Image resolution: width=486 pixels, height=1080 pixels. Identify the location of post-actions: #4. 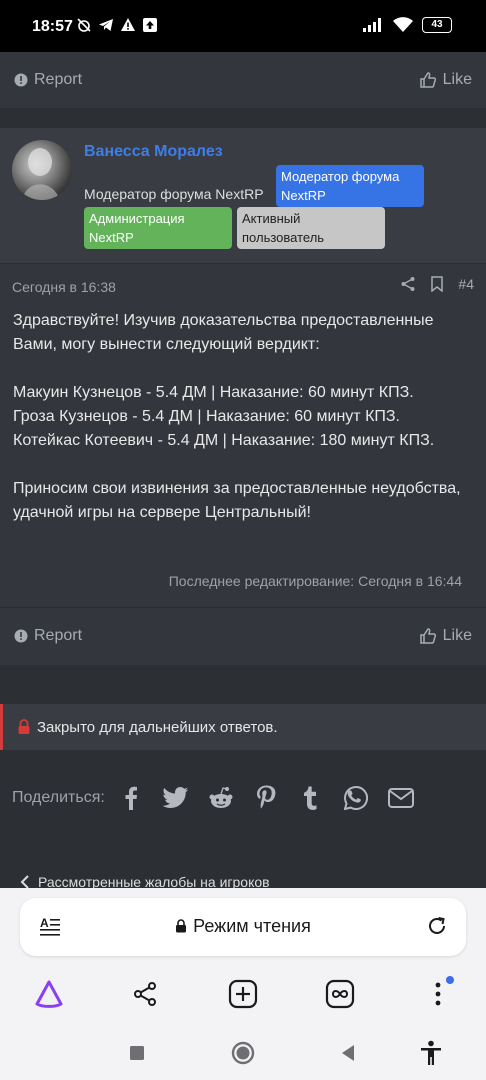
(437, 284).